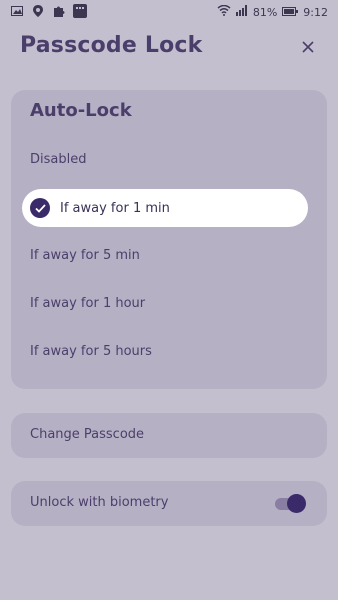  I want to click on biometry-toggle, so click(290, 503).